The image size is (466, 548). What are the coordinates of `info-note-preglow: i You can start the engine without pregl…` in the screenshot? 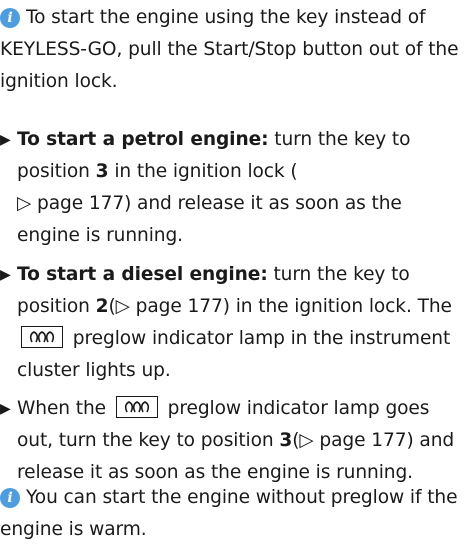 It's located at (231, 514).